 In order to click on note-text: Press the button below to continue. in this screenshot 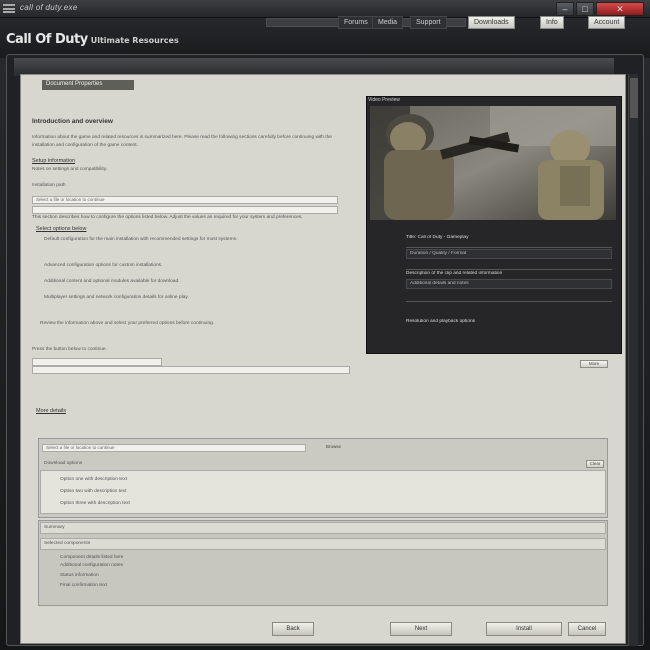, I will do `click(69, 349)`.